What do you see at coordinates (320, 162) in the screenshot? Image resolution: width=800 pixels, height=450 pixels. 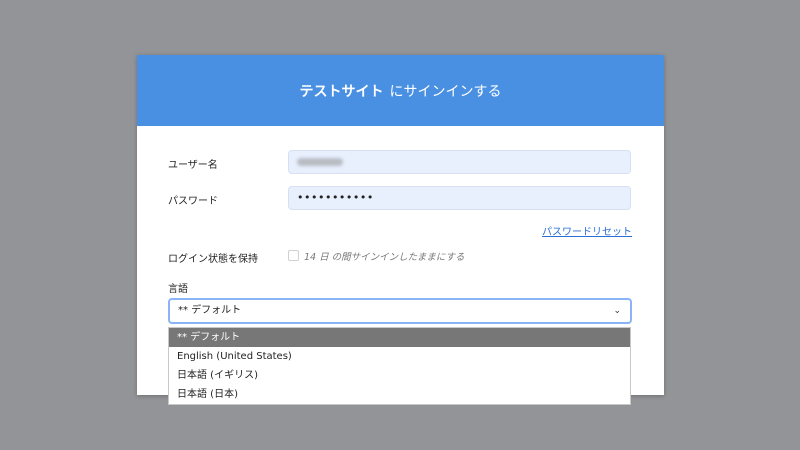 I see `username-value` at bounding box center [320, 162].